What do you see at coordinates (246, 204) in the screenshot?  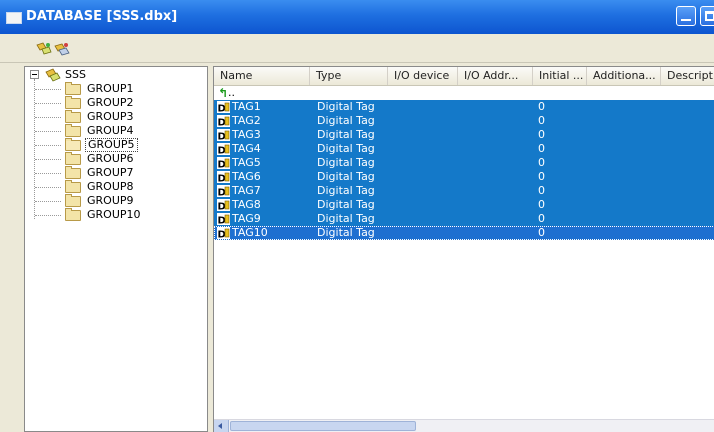 I see `cell-name: TAG8` at bounding box center [246, 204].